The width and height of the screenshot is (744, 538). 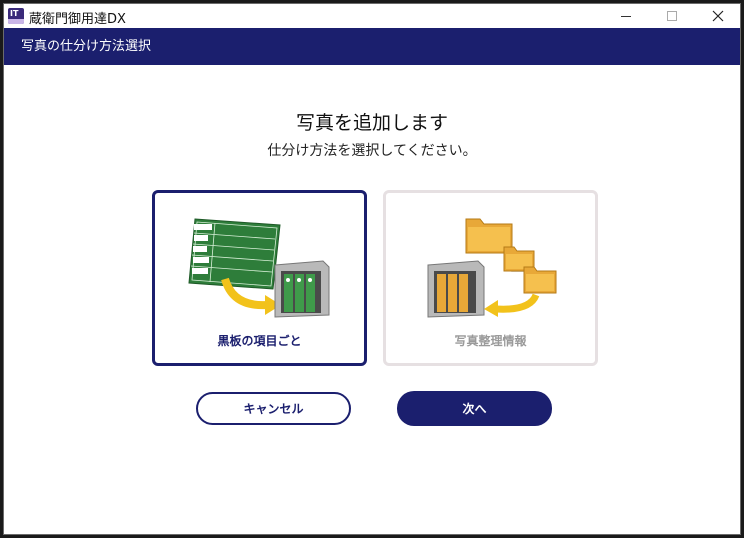 What do you see at coordinates (16, 16) in the screenshot?
I see `app-logo-icon: IT` at bounding box center [16, 16].